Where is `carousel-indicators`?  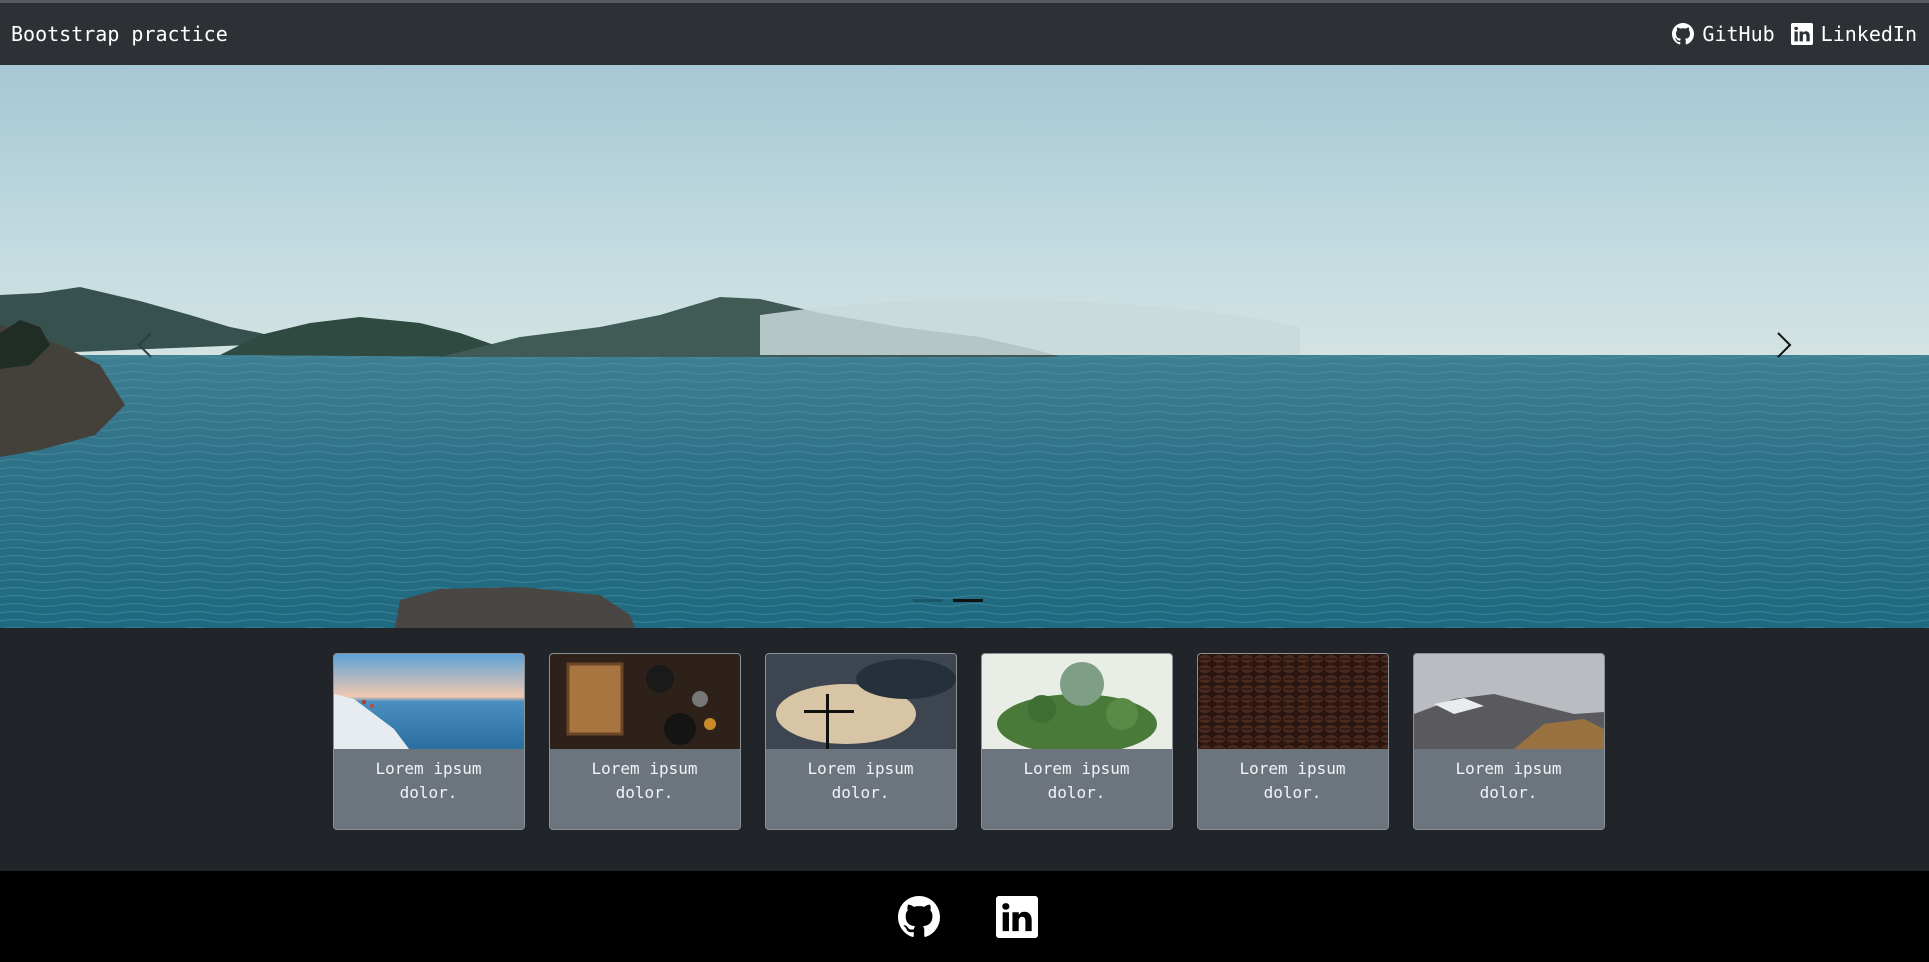 carousel-indicators is located at coordinates (964, 600).